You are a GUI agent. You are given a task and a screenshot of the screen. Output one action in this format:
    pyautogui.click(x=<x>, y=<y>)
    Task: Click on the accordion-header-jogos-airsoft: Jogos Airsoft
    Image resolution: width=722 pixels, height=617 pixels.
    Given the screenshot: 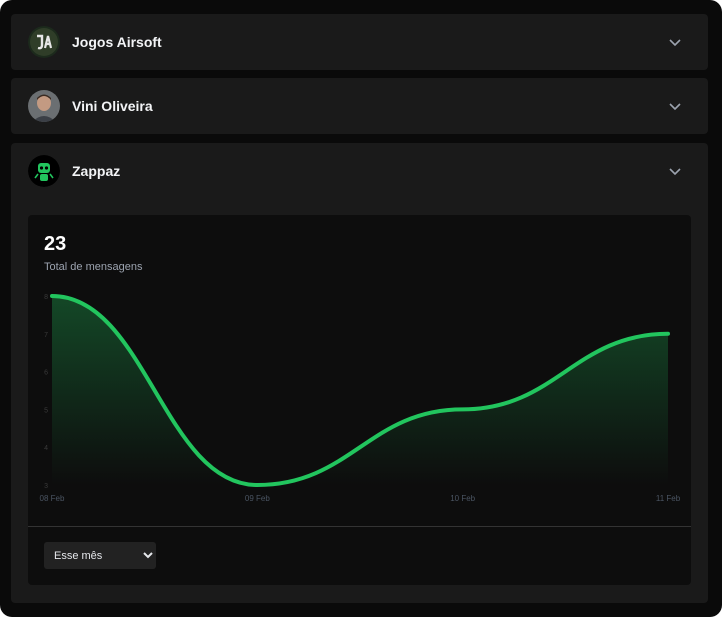 What is the action you would take?
    pyautogui.click(x=359, y=42)
    